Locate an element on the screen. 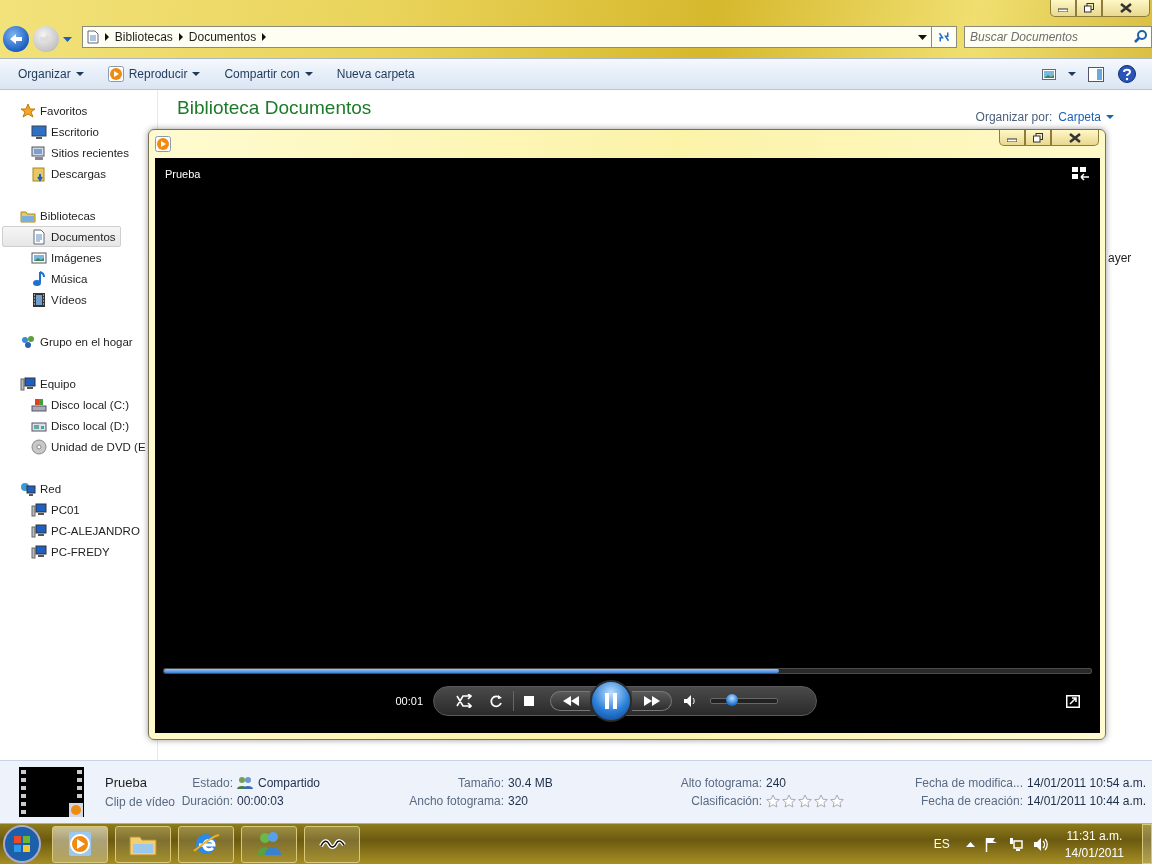 The width and height of the screenshot is (1152, 864). pause-button is located at coordinates (611, 701).